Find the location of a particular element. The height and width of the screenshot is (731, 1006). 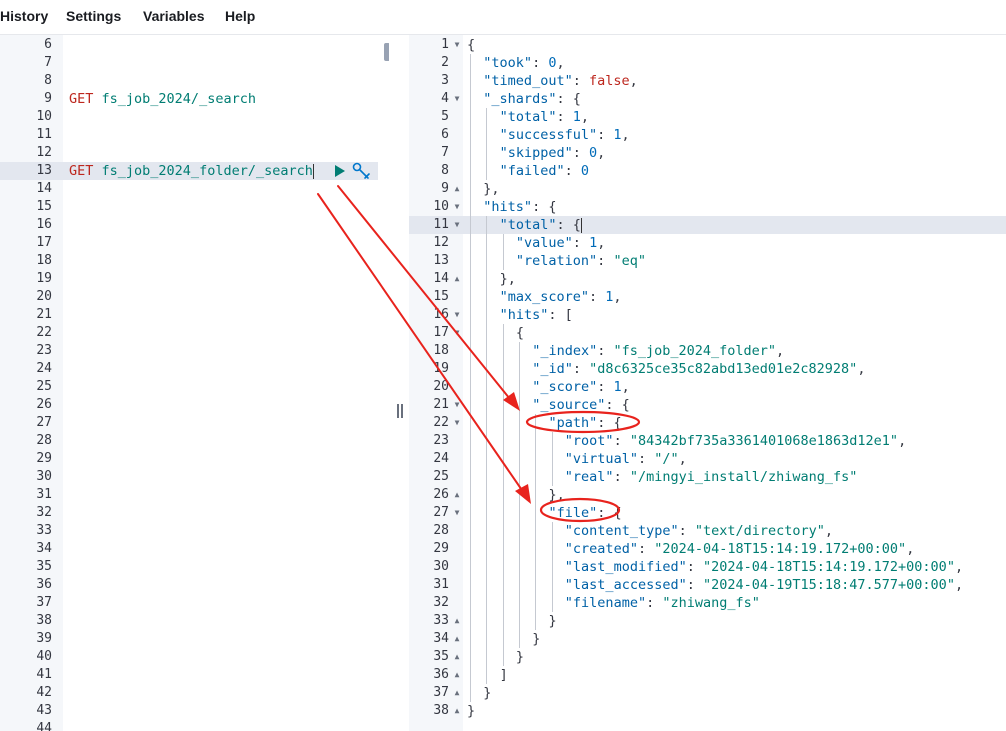

json-token: "d8c6325ce35c82abd13ed01e2c82928" is located at coordinates (723, 369).